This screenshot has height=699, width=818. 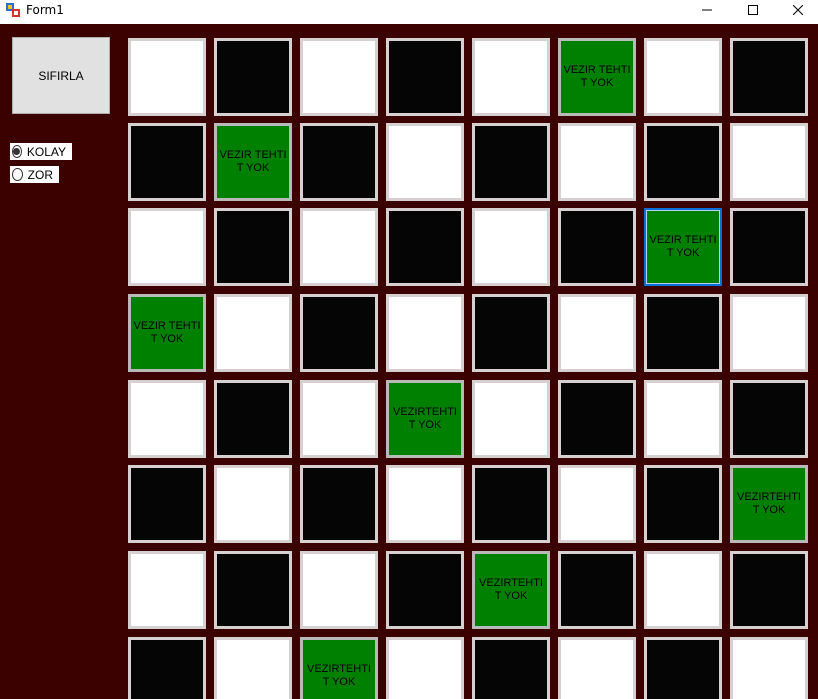 I want to click on close-icon, so click(x=798, y=11).